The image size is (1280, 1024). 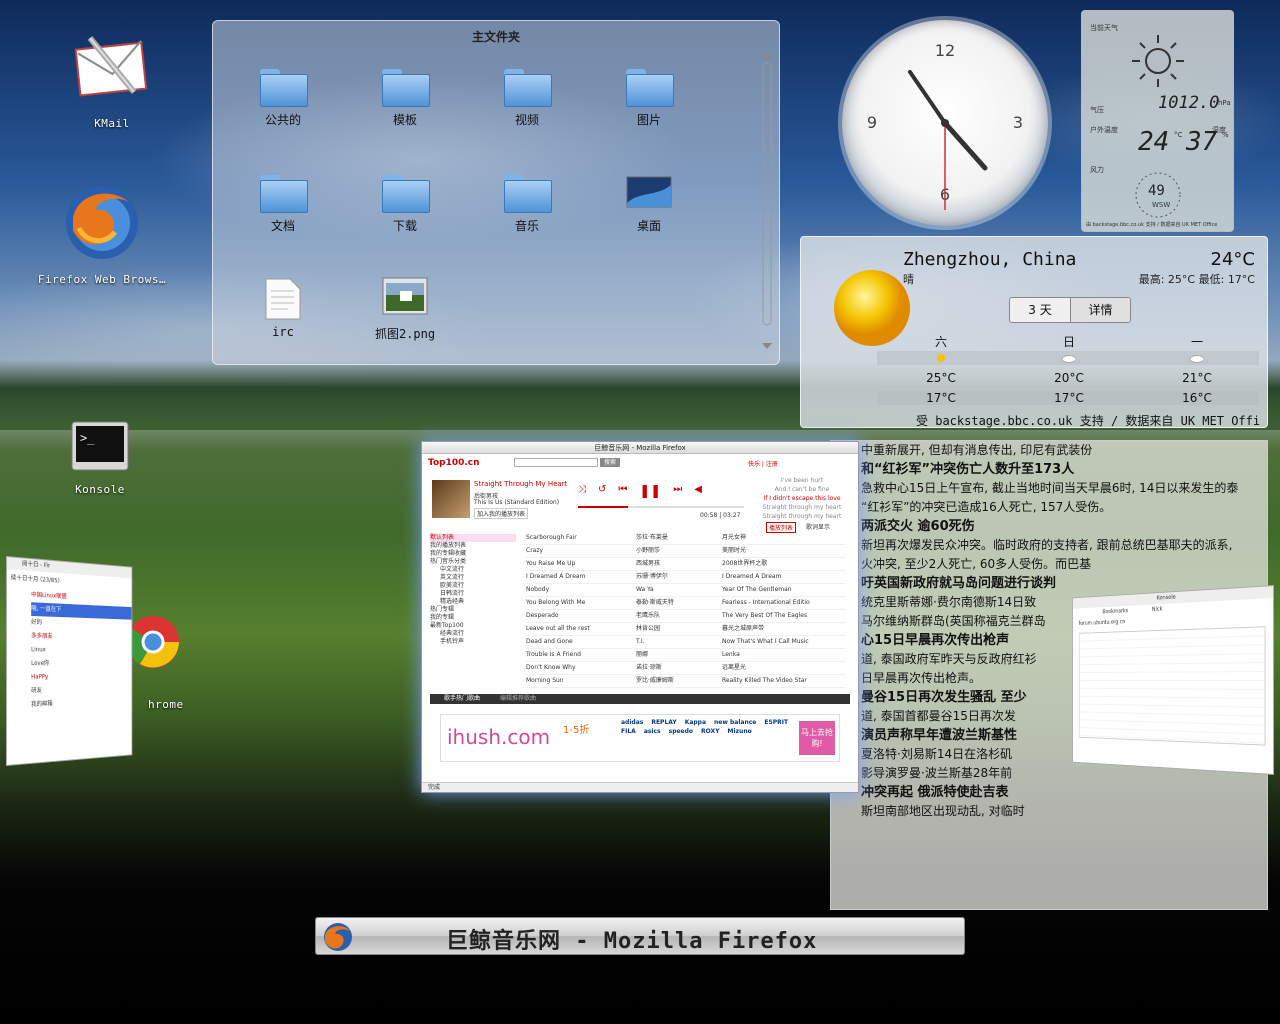 I want to click on playlist-sidebar-item: 日韩流行, so click(x=473, y=594).